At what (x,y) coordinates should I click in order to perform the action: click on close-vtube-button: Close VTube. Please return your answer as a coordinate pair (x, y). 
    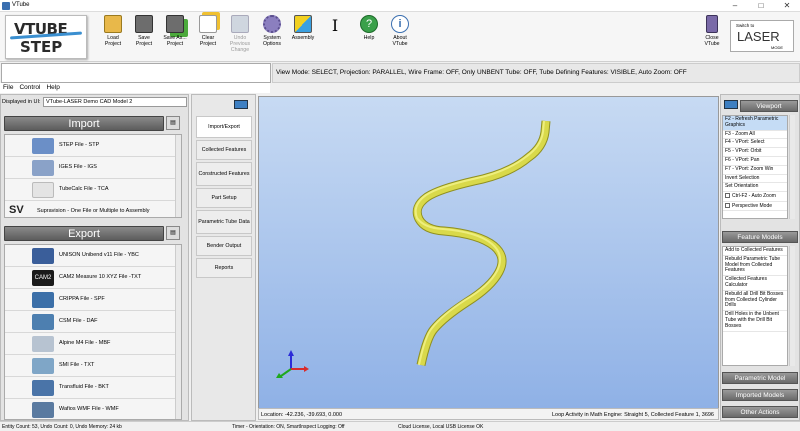
    Looking at the image, I should click on (712, 37).